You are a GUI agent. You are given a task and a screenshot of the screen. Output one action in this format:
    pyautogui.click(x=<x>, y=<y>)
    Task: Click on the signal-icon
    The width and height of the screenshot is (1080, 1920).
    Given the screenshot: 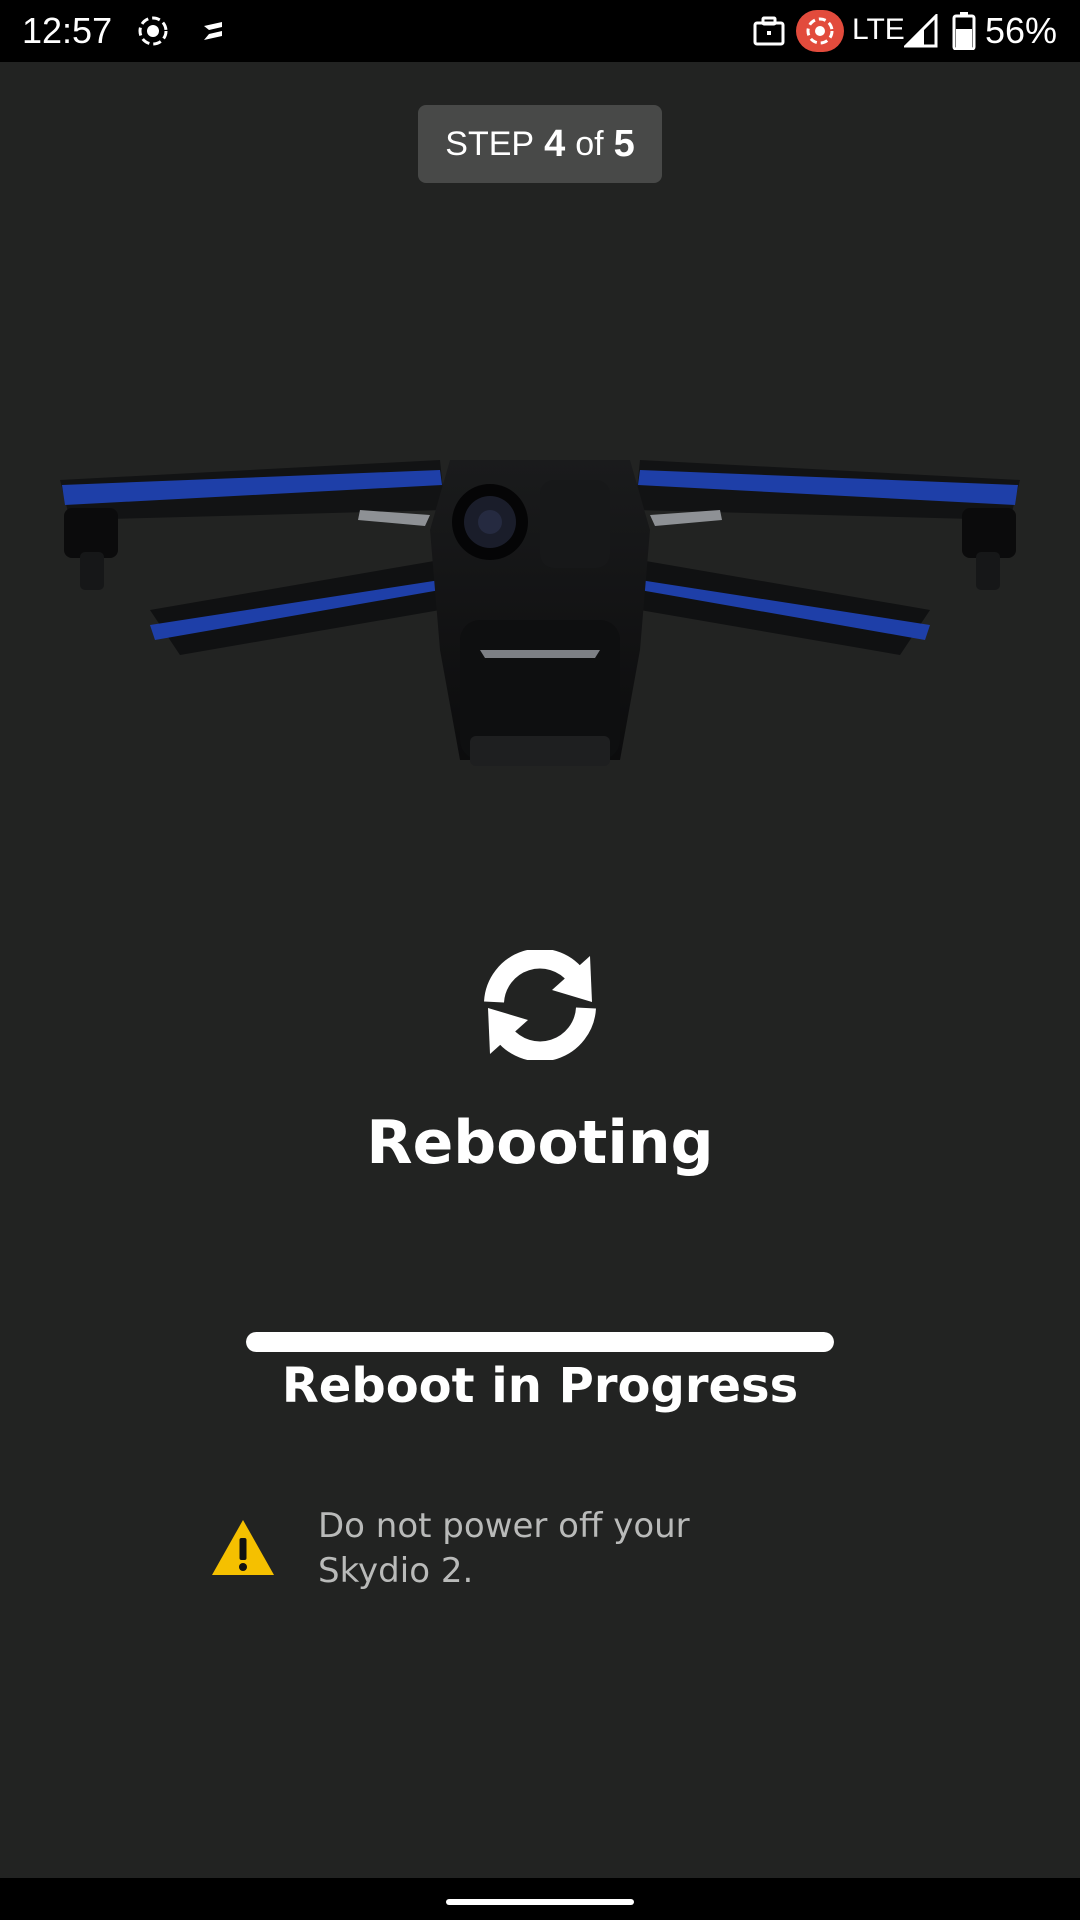 What is the action you would take?
    pyautogui.click(x=921, y=31)
    